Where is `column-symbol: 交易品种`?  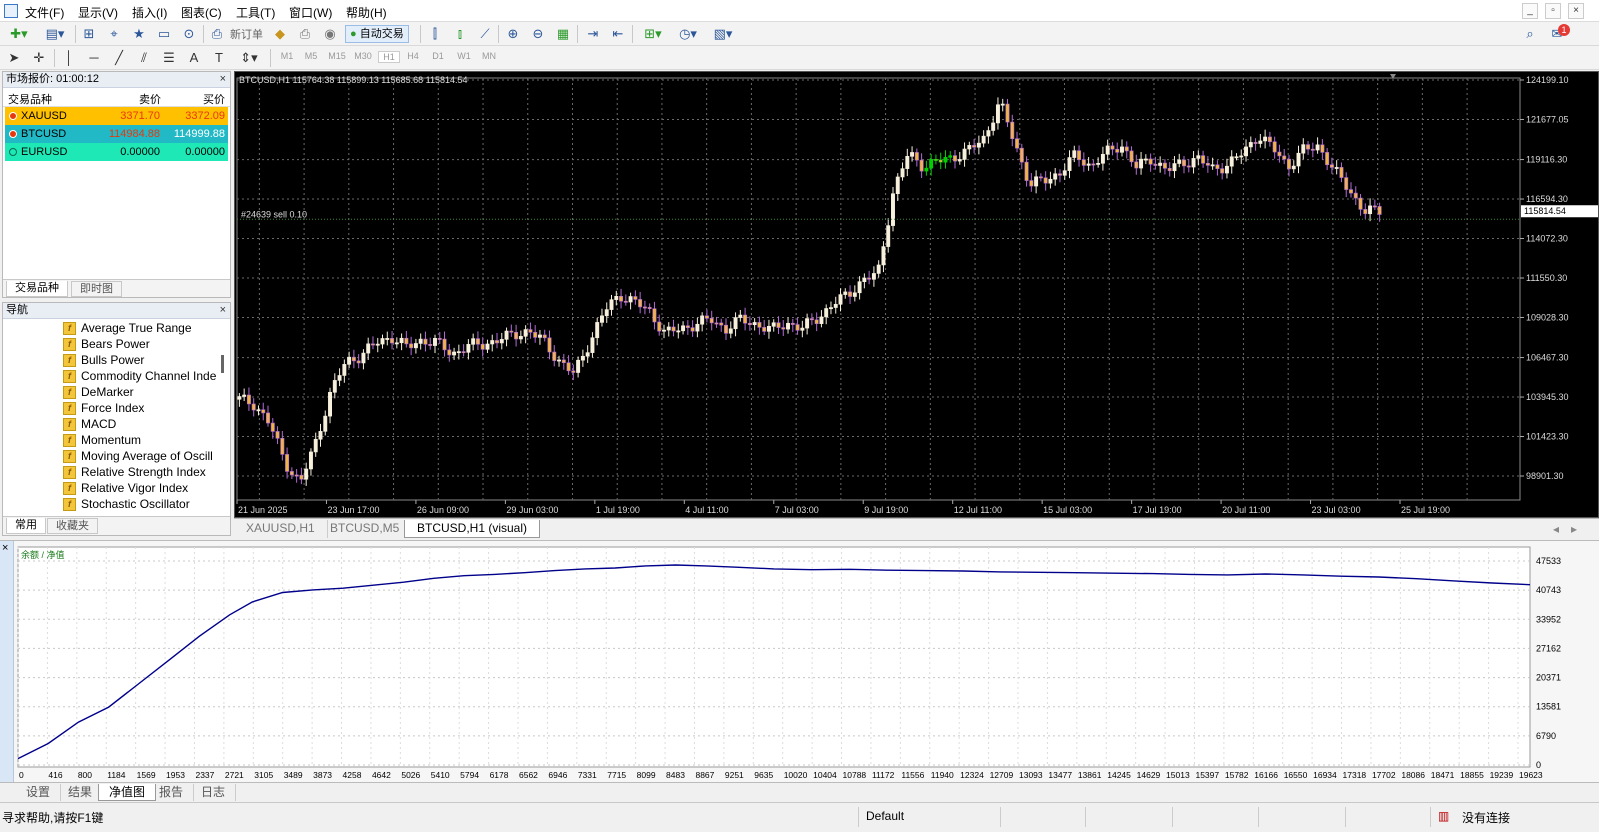 column-symbol: 交易品种 is located at coordinates (30, 99).